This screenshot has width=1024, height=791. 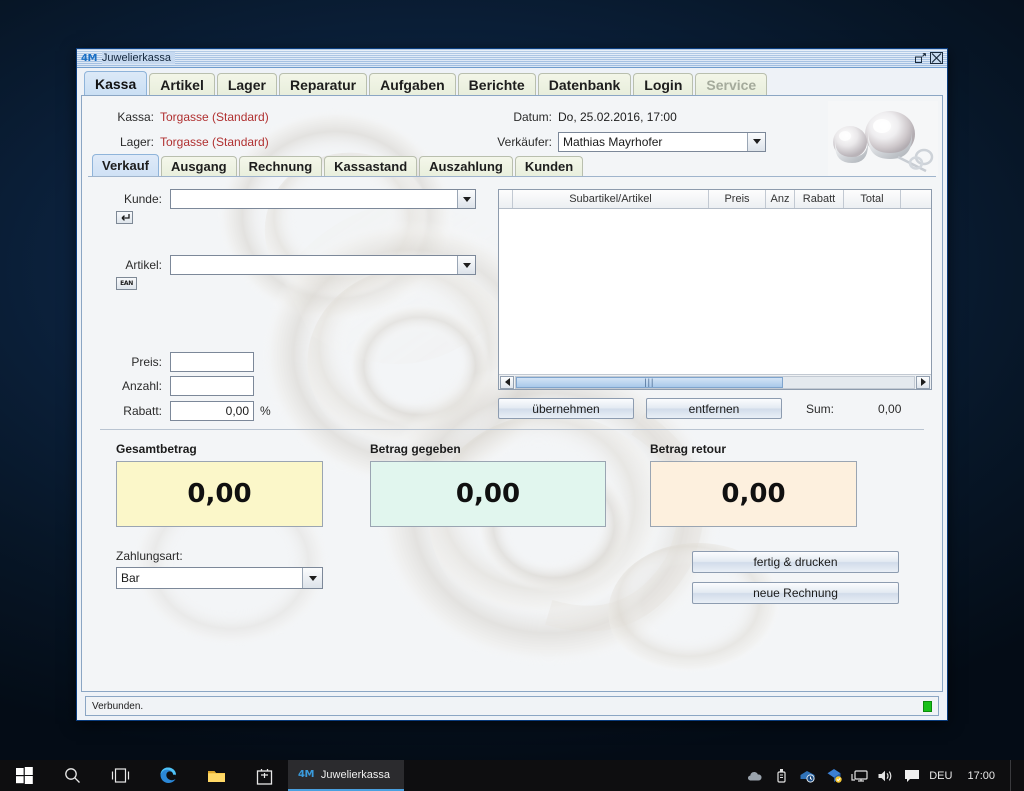 What do you see at coordinates (264, 775) in the screenshot?
I see `store-icon` at bounding box center [264, 775].